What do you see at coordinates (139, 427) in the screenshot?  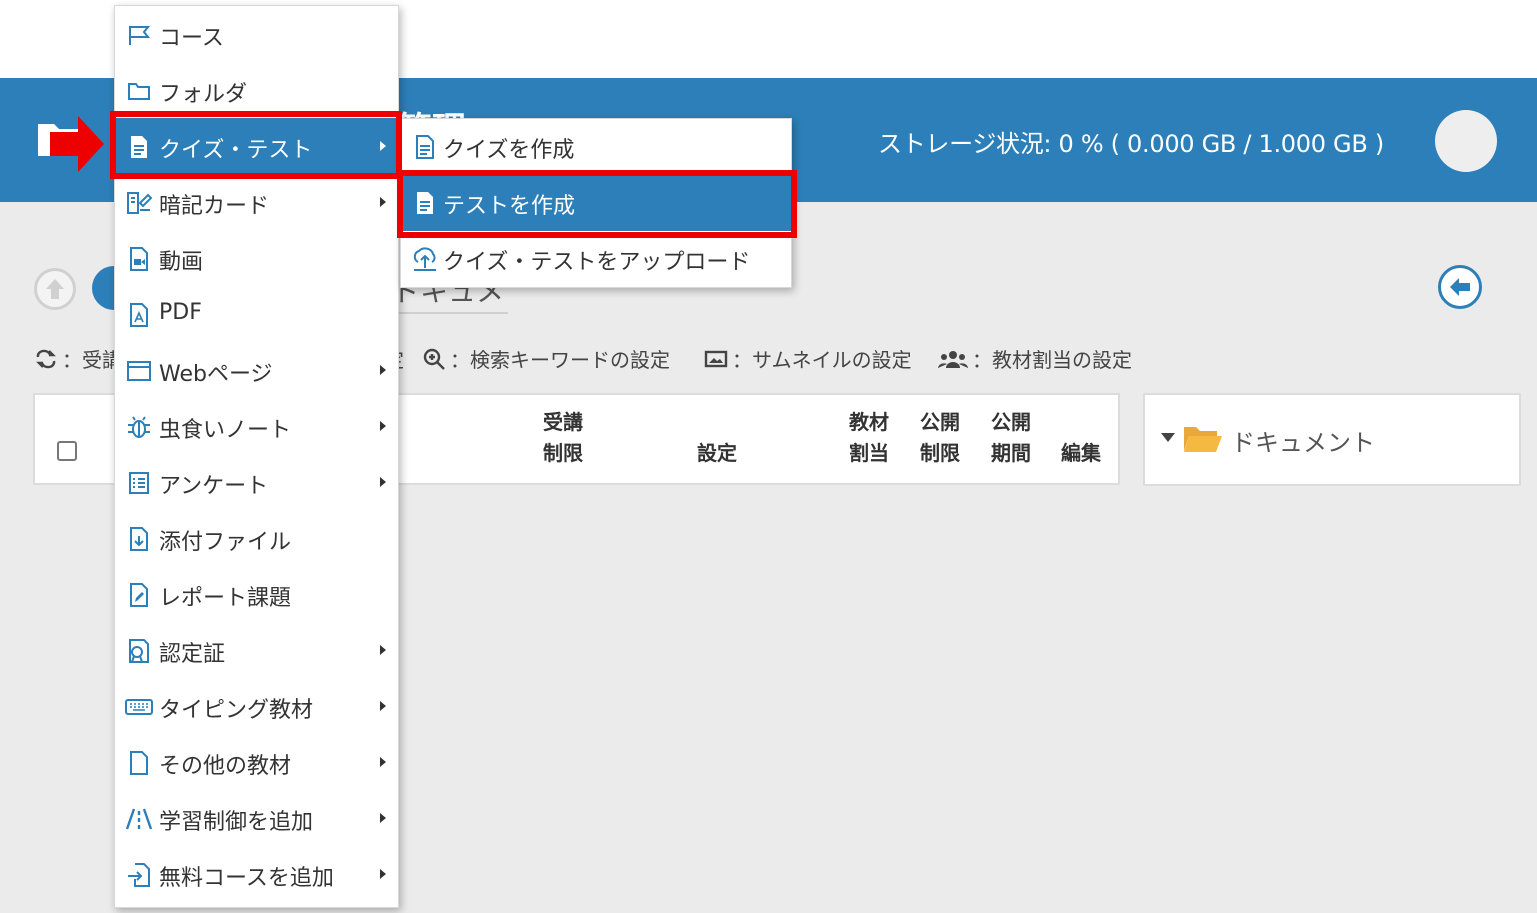 I see `bug-icon` at bounding box center [139, 427].